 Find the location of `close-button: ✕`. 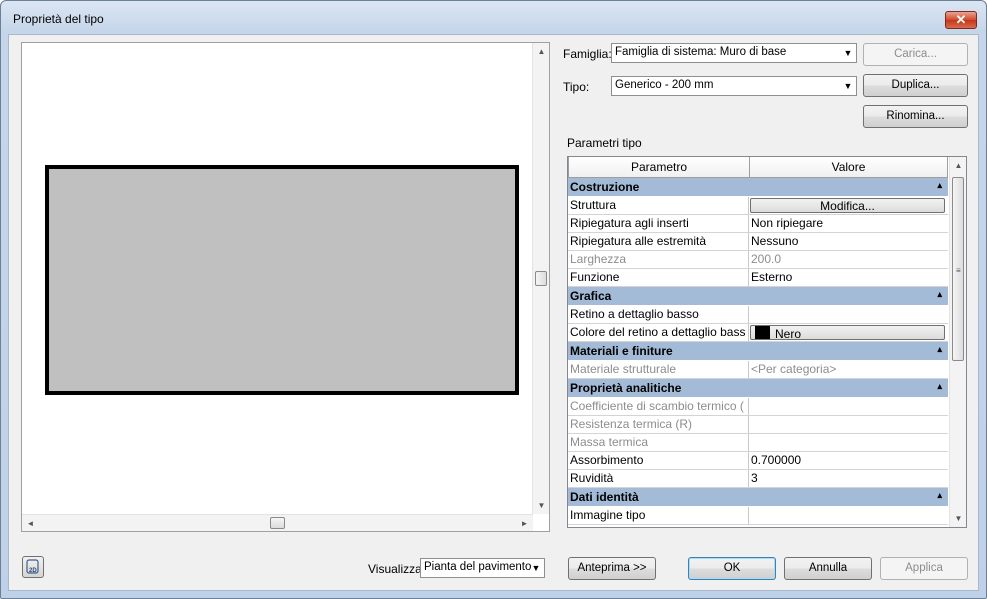

close-button: ✕ is located at coordinates (961, 20).